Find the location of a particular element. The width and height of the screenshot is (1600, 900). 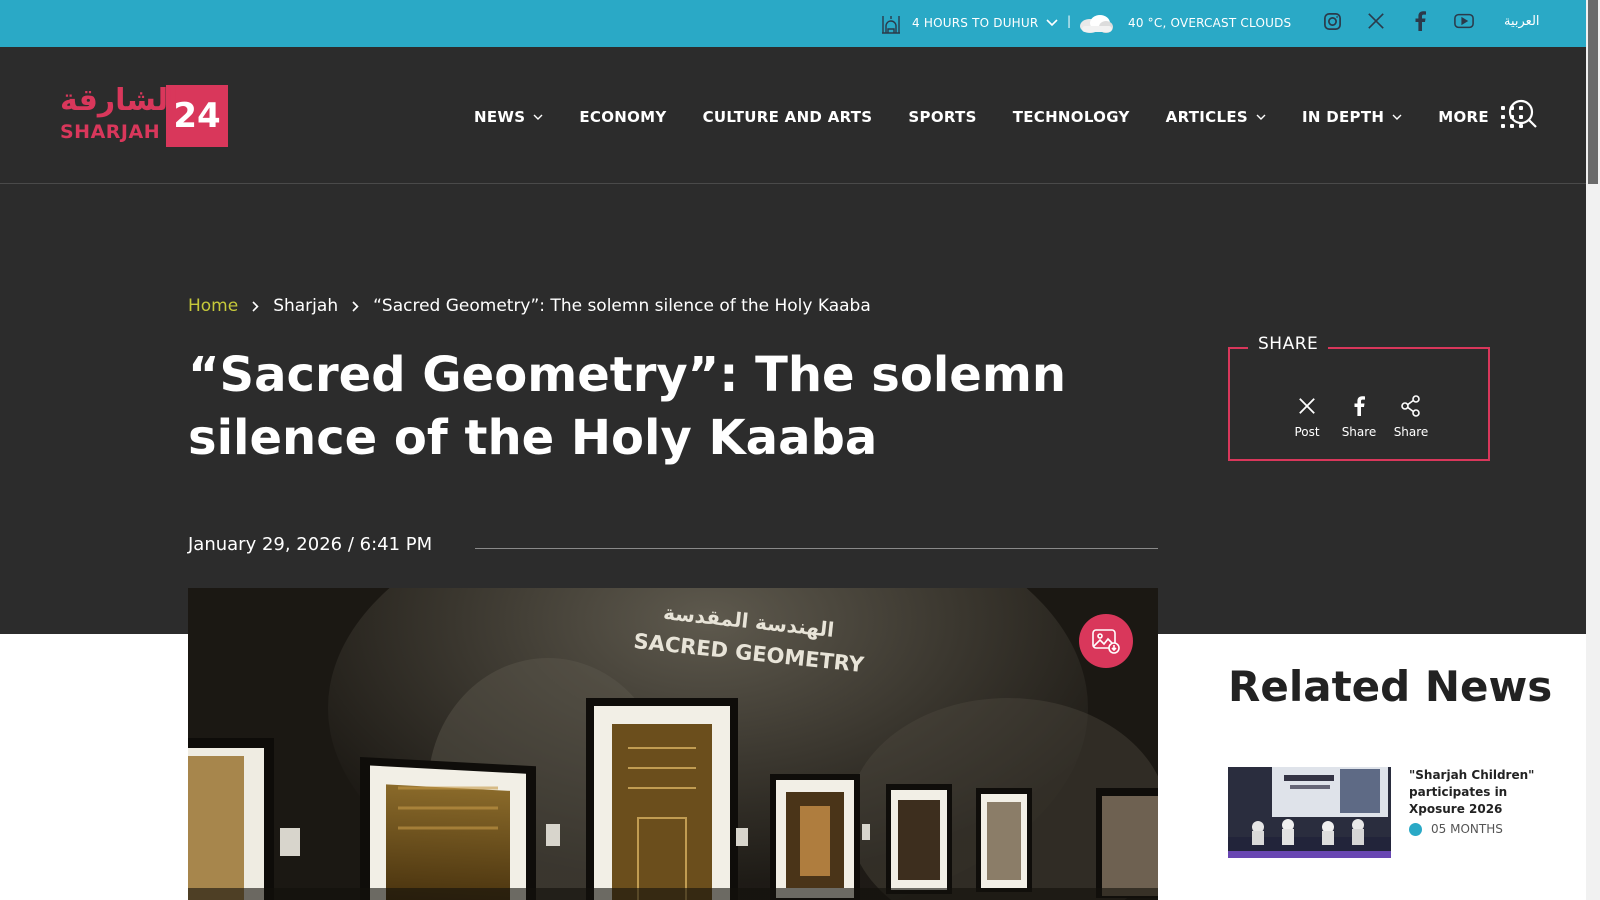

related-news-title: Related News is located at coordinates (1390, 686).